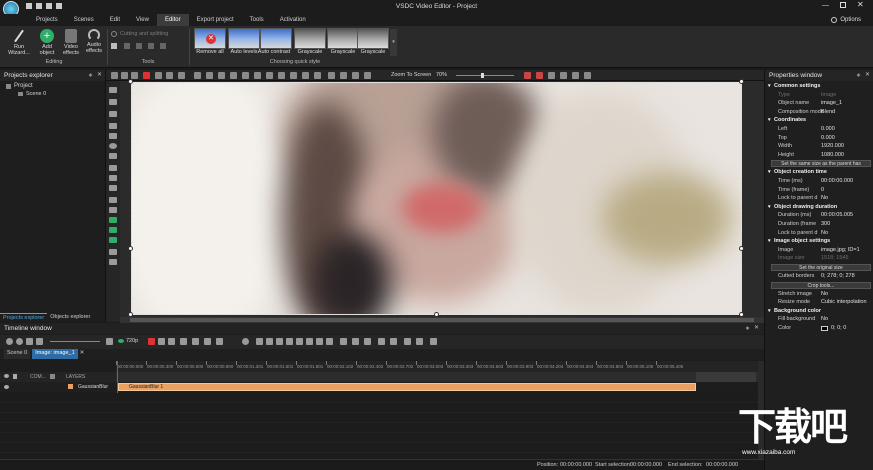  What do you see at coordinates (819, 250) in the screenshot?
I see `property-row: Image image.jpg; ID=1` at bounding box center [819, 250].